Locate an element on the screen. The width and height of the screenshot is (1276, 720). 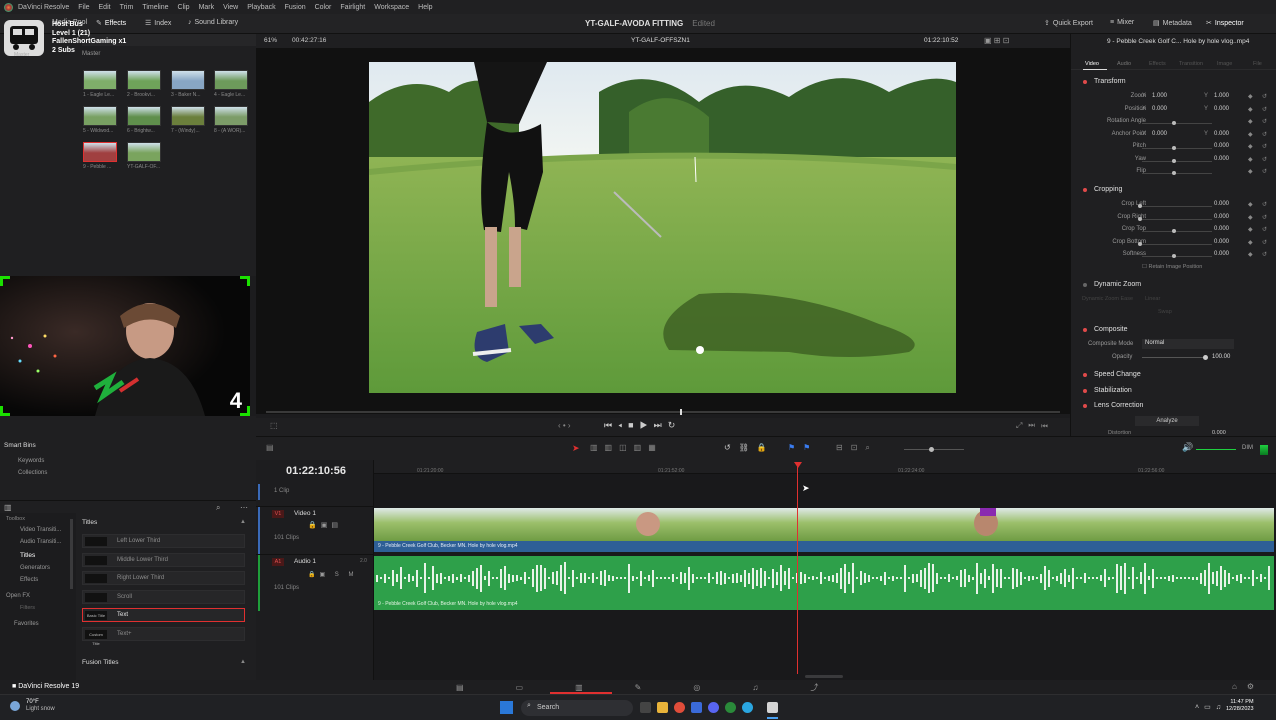
section-composite: Composite is located at coordinates (1176, 331).